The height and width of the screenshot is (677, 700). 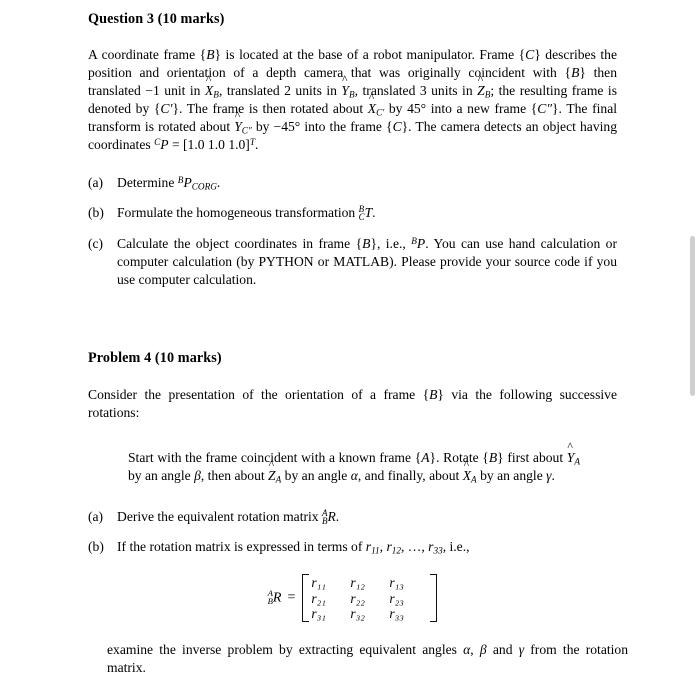 I want to click on matrix-3x3: r₁₁ r₁₂ r₁₃ r₂₁ r₂₂ r₂₃ r₃₁ r₃₂ r₃₃, so click(x=370, y=598).